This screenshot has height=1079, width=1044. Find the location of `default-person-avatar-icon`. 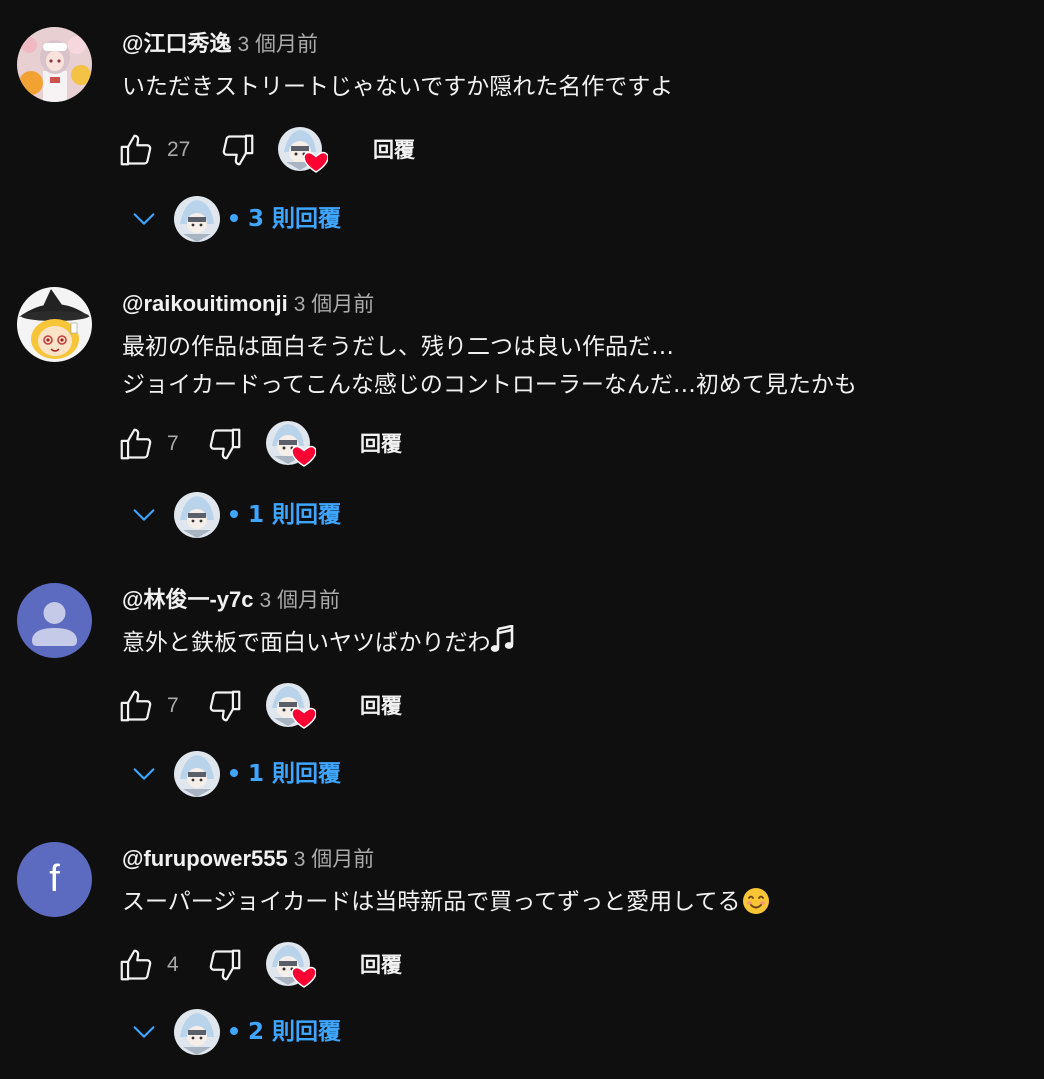

default-person-avatar-icon is located at coordinates (54, 620).